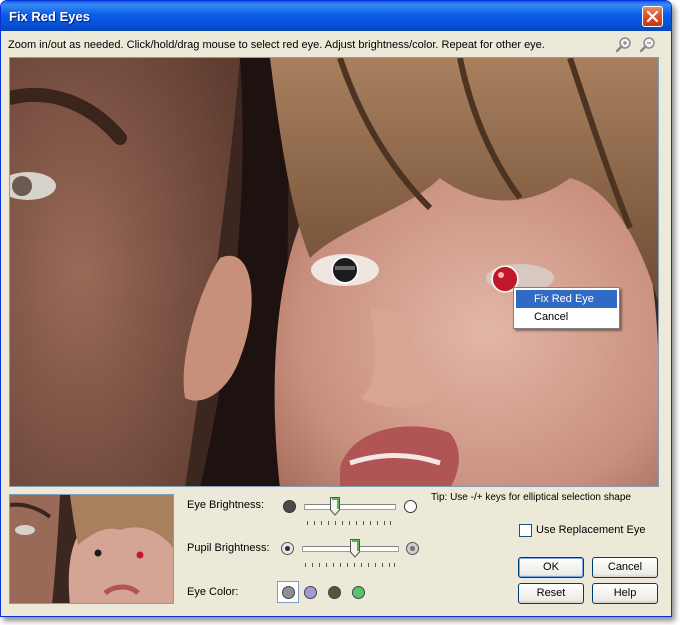 This screenshot has height=625, width=680. Describe the element at coordinates (226, 505) in the screenshot. I see `eye-brightness-label: Eye Brightness:` at that location.